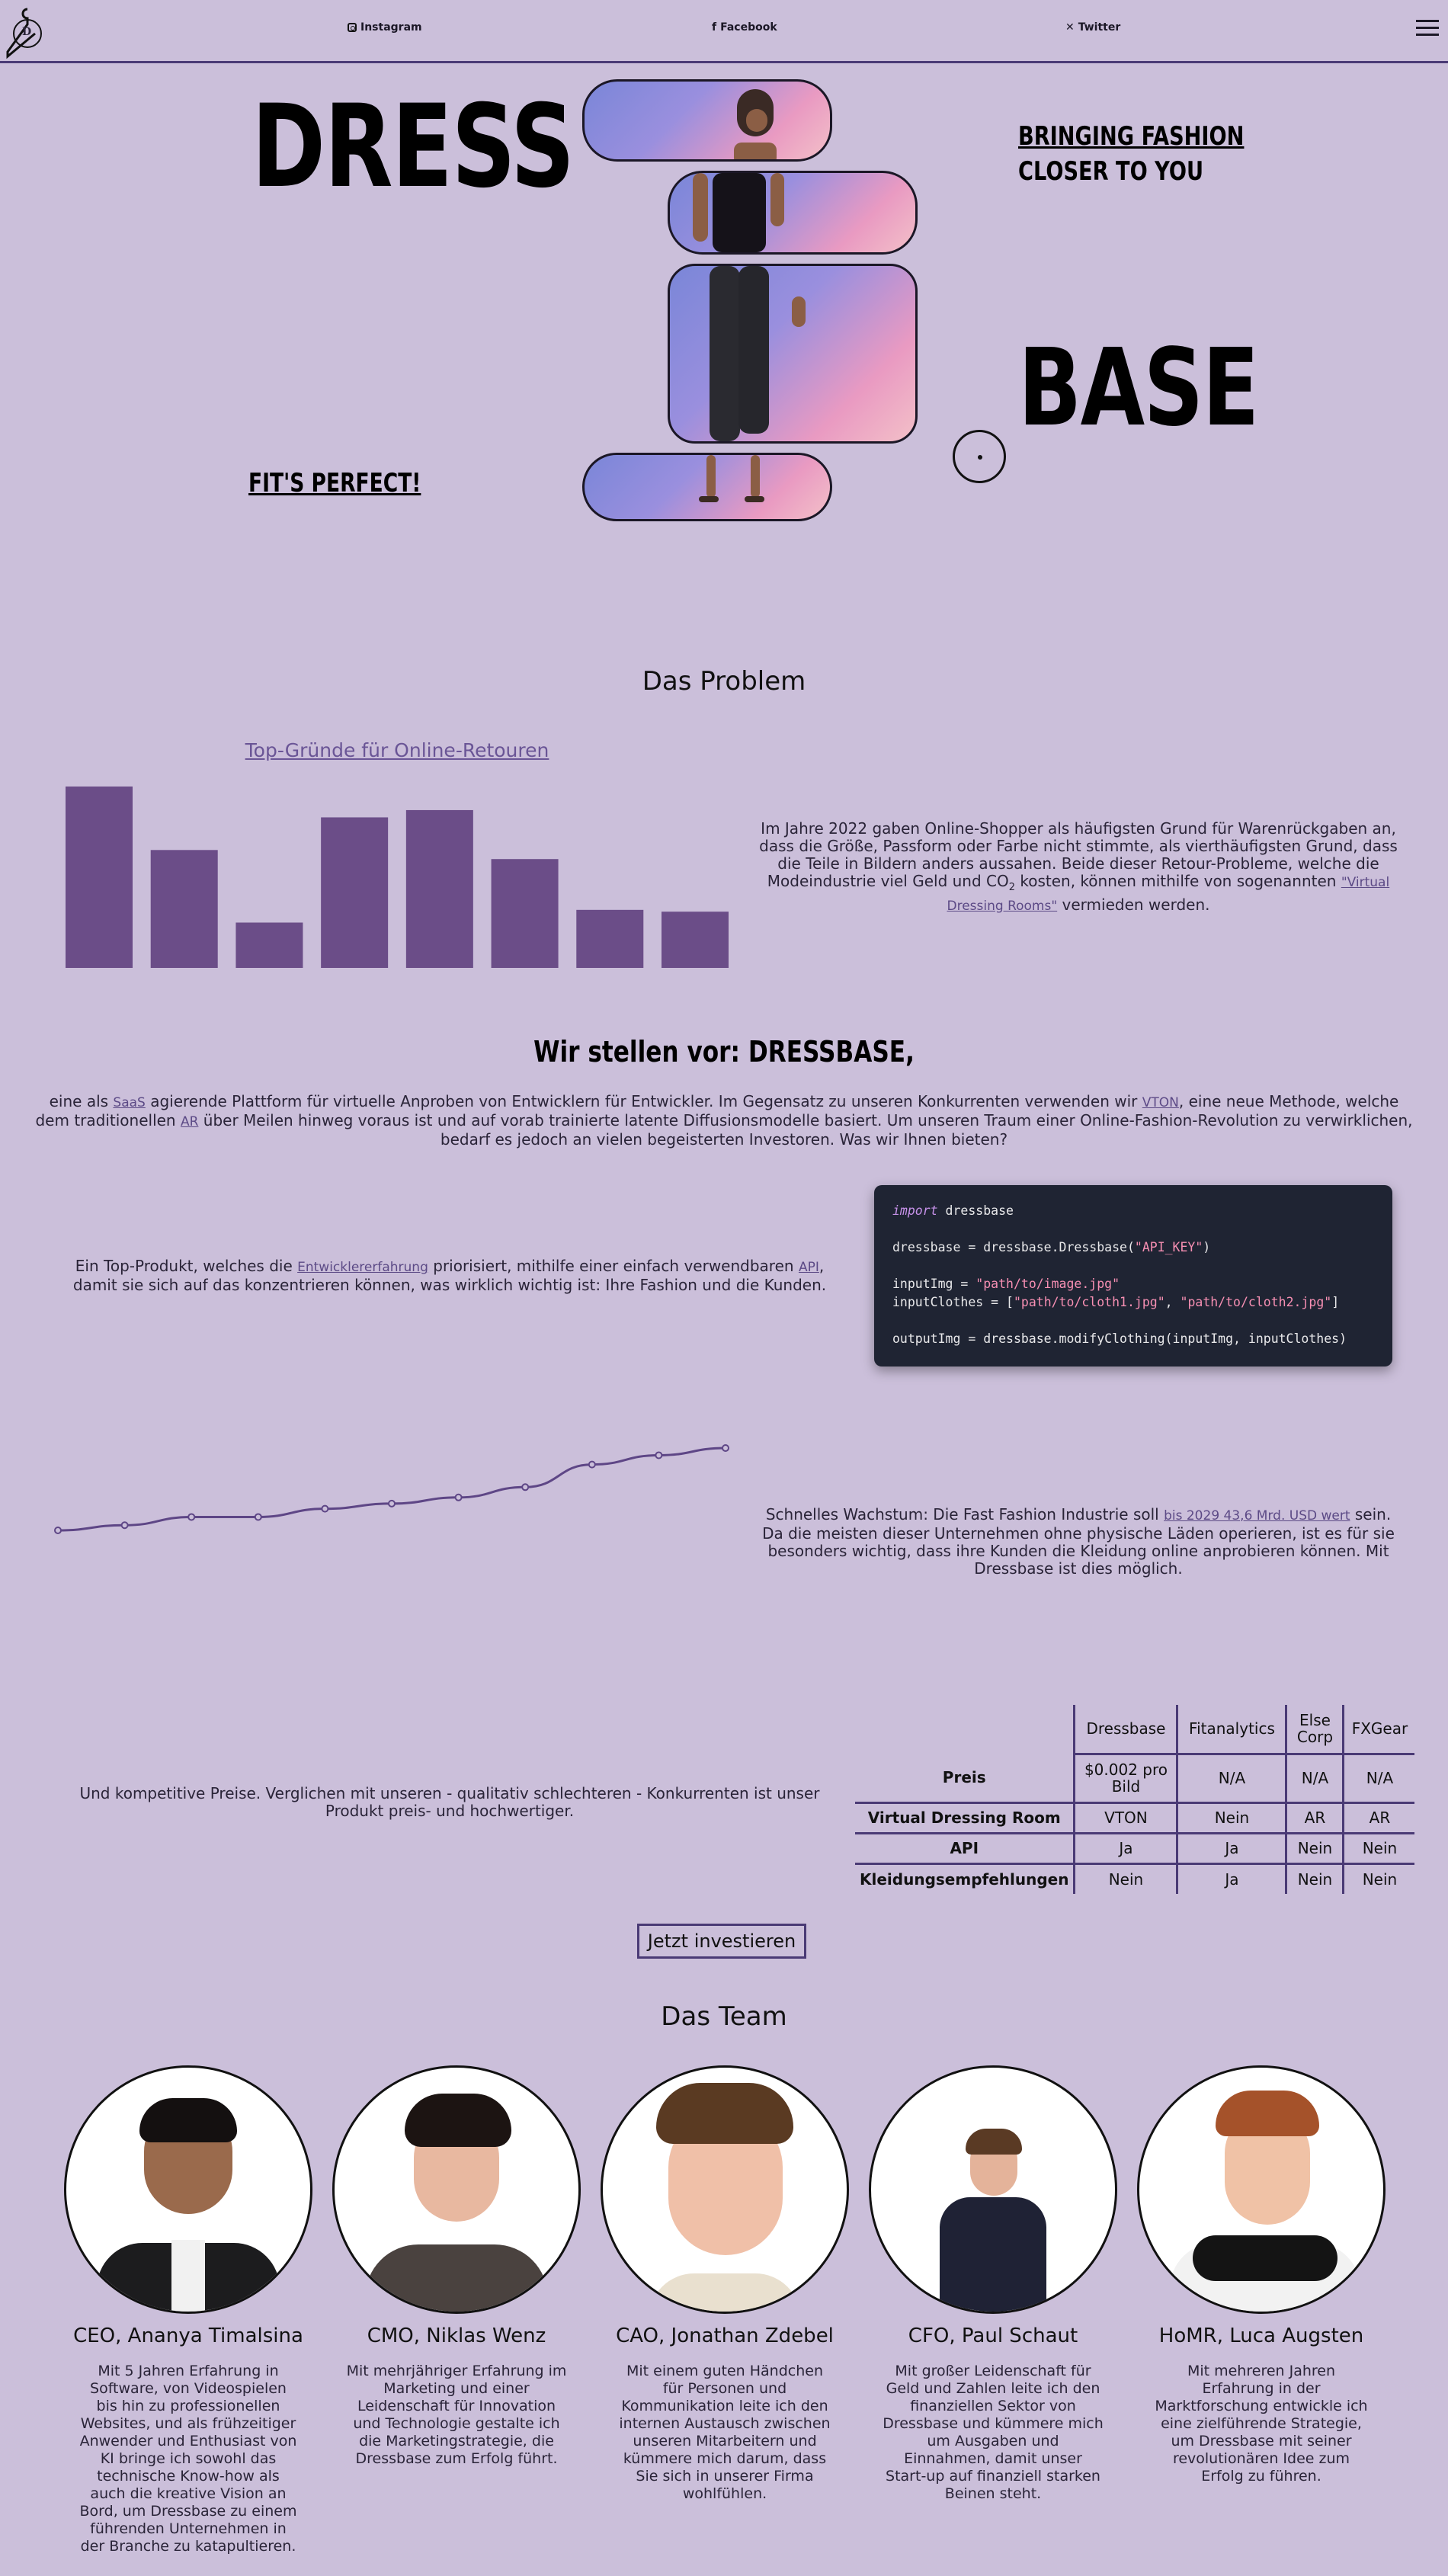 Image resolution: width=1448 pixels, height=2576 pixels. What do you see at coordinates (965, 1878) in the screenshot?
I see `row-label: Kleidungsempfehlungen` at bounding box center [965, 1878].